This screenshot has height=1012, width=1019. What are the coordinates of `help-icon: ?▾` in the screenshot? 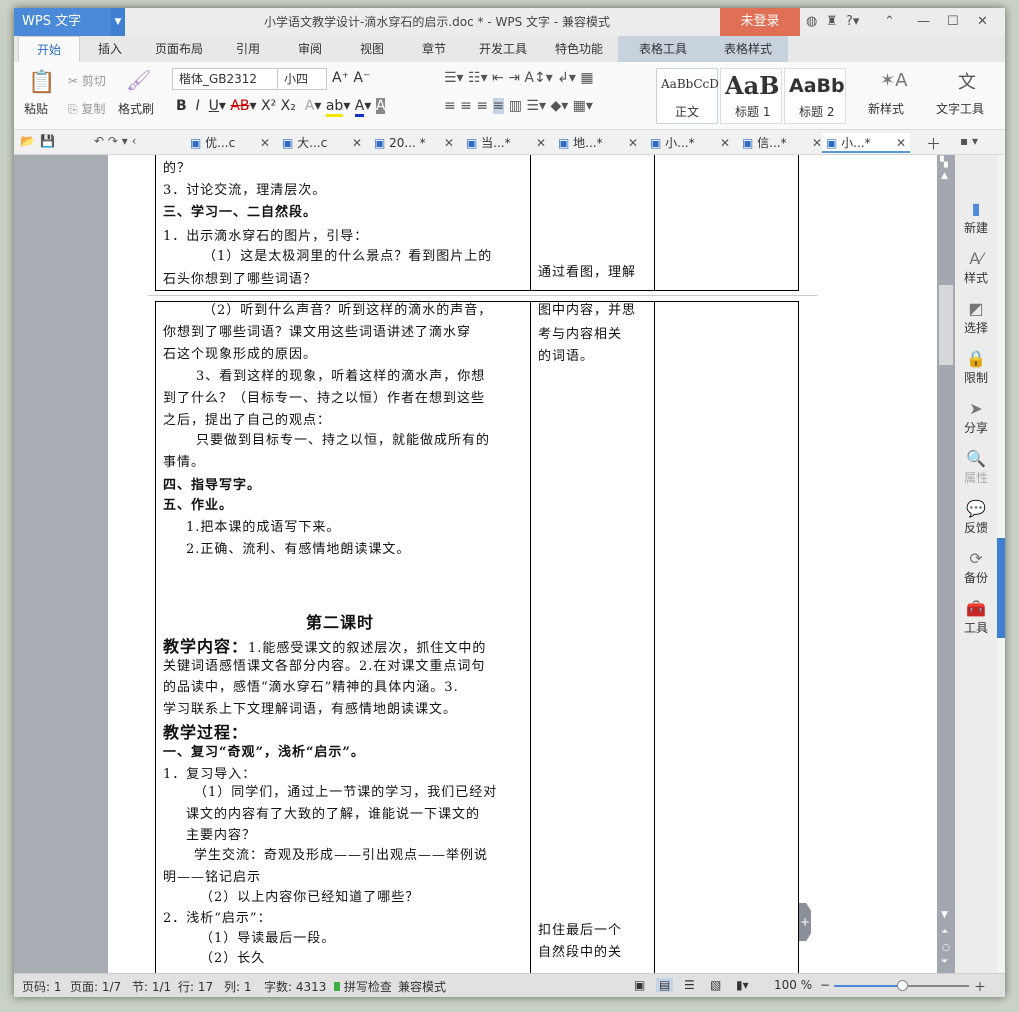 It's located at (852, 21).